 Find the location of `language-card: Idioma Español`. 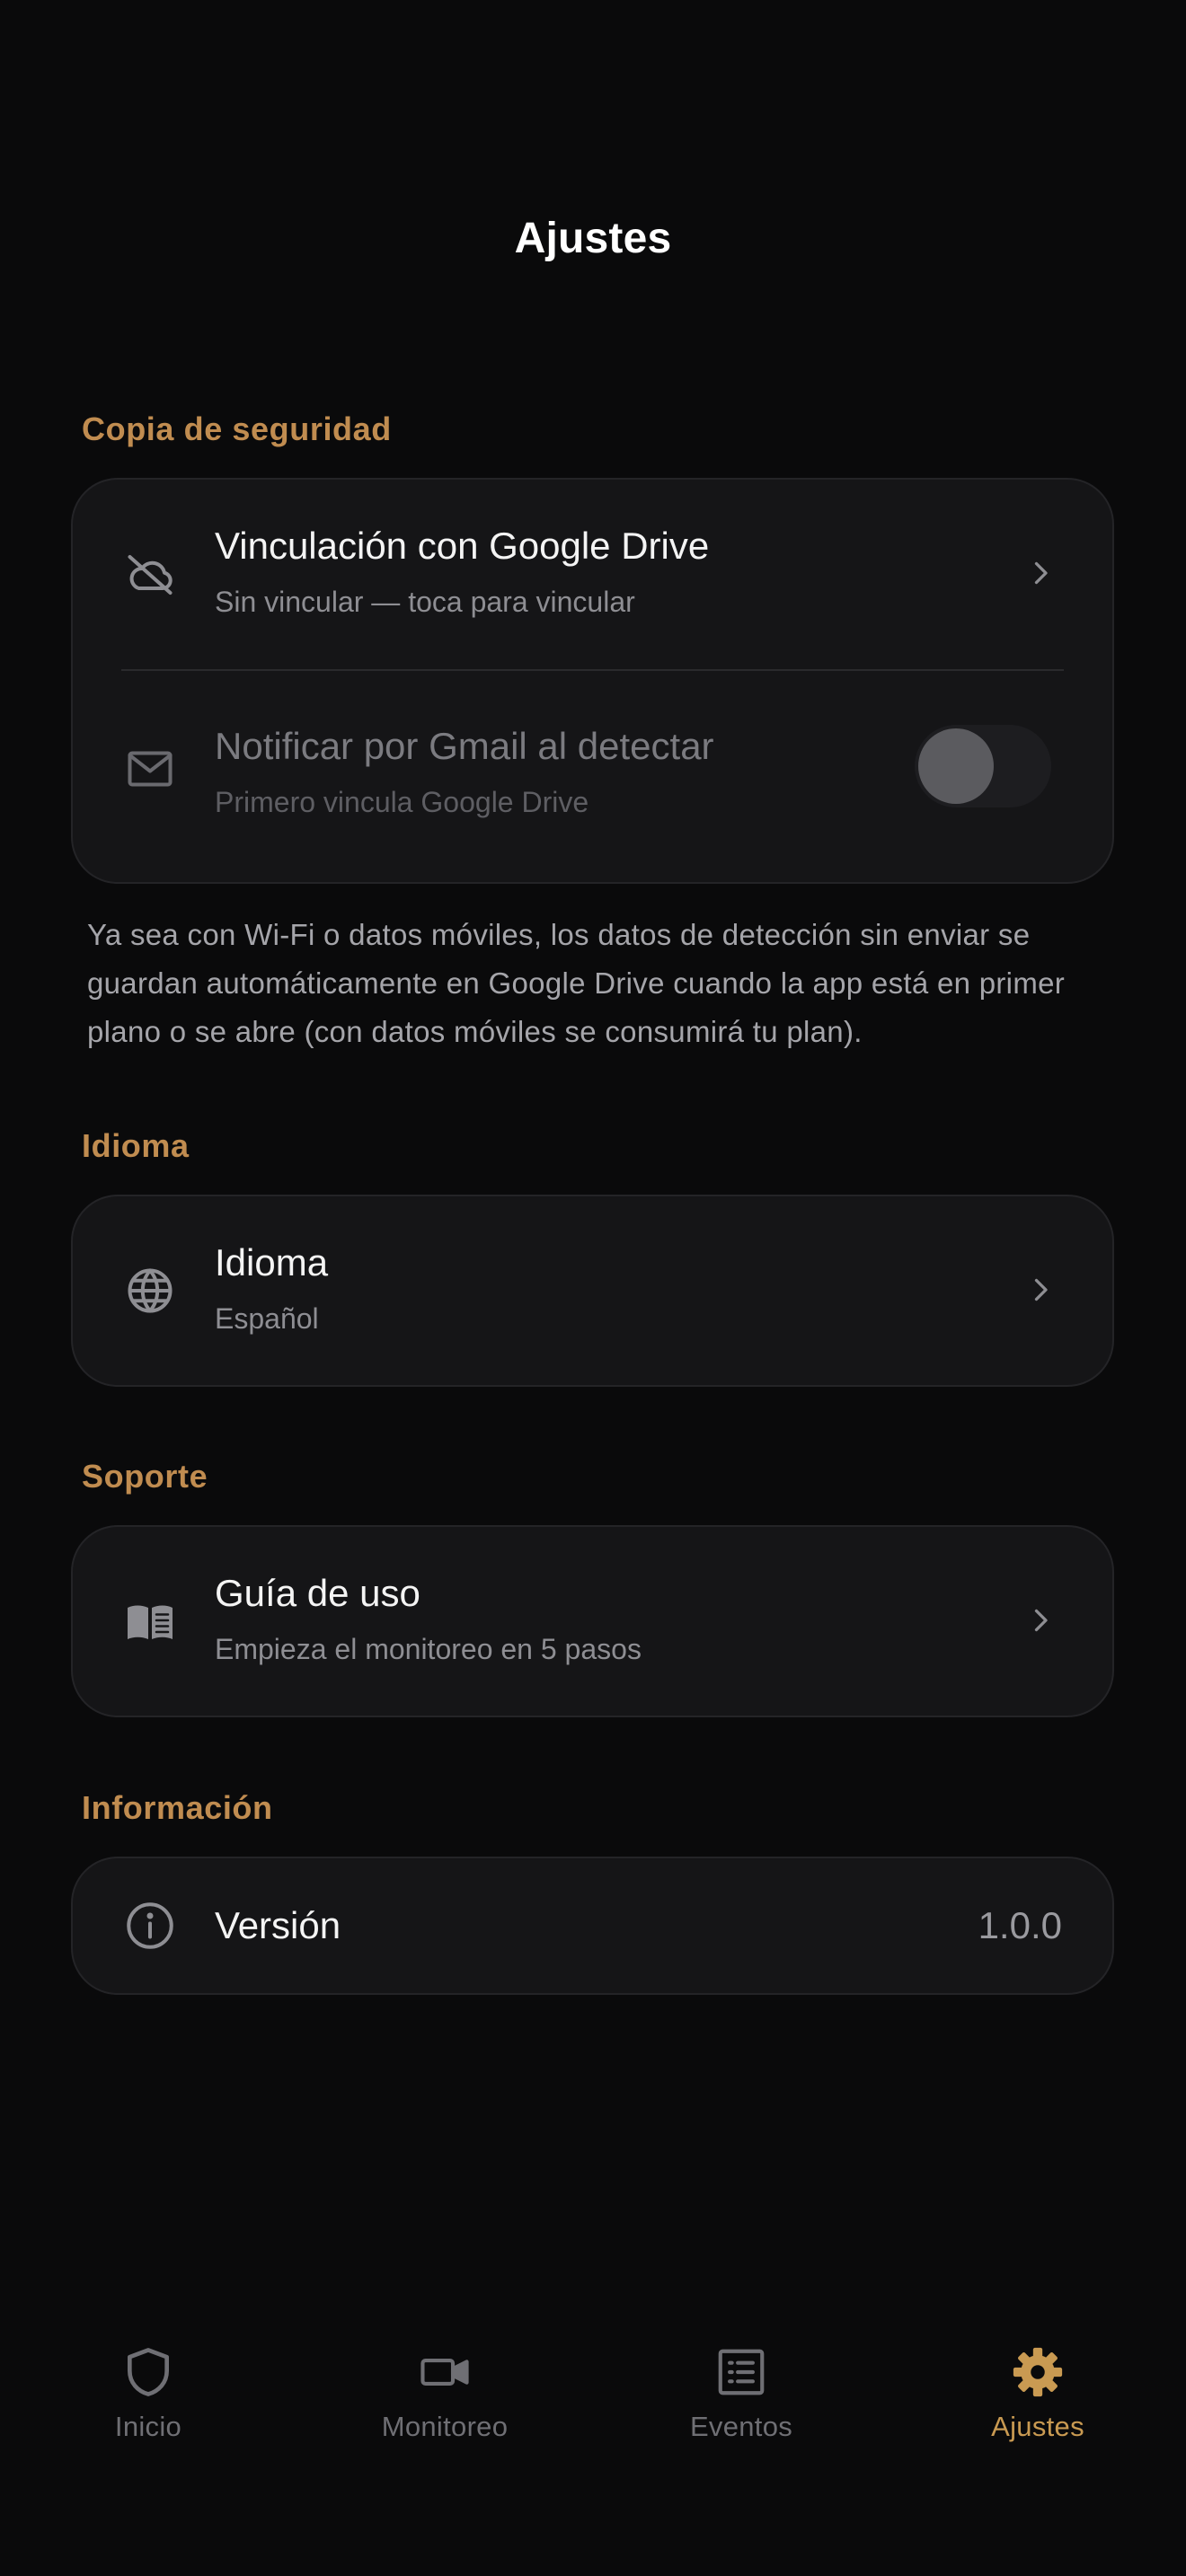

language-card: Idioma Español is located at coordinates (592, 1291).